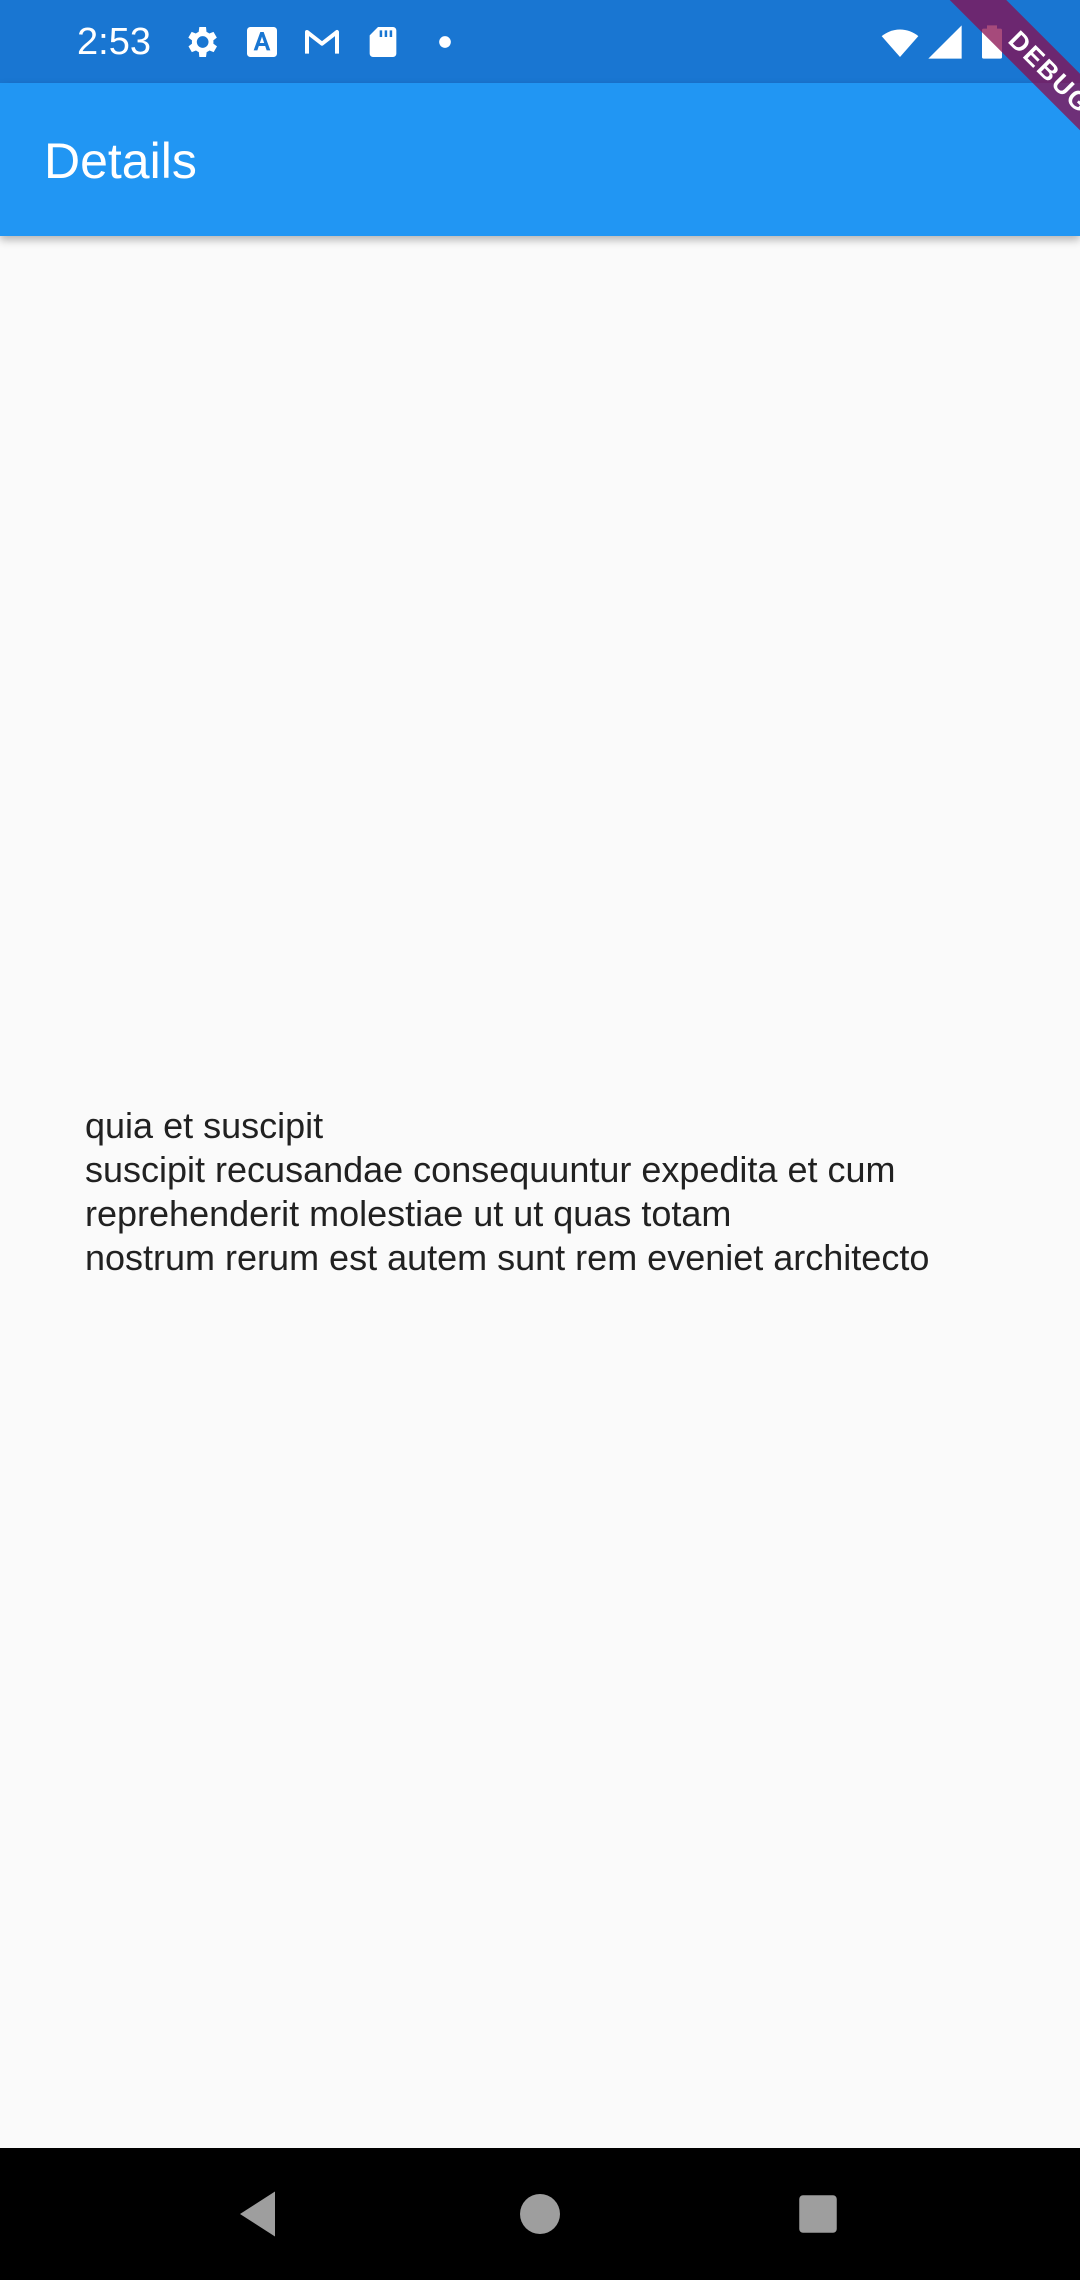  Describe the element at coordinates (322, 42) in the screenshot. I see `gmail-icon` at that location.